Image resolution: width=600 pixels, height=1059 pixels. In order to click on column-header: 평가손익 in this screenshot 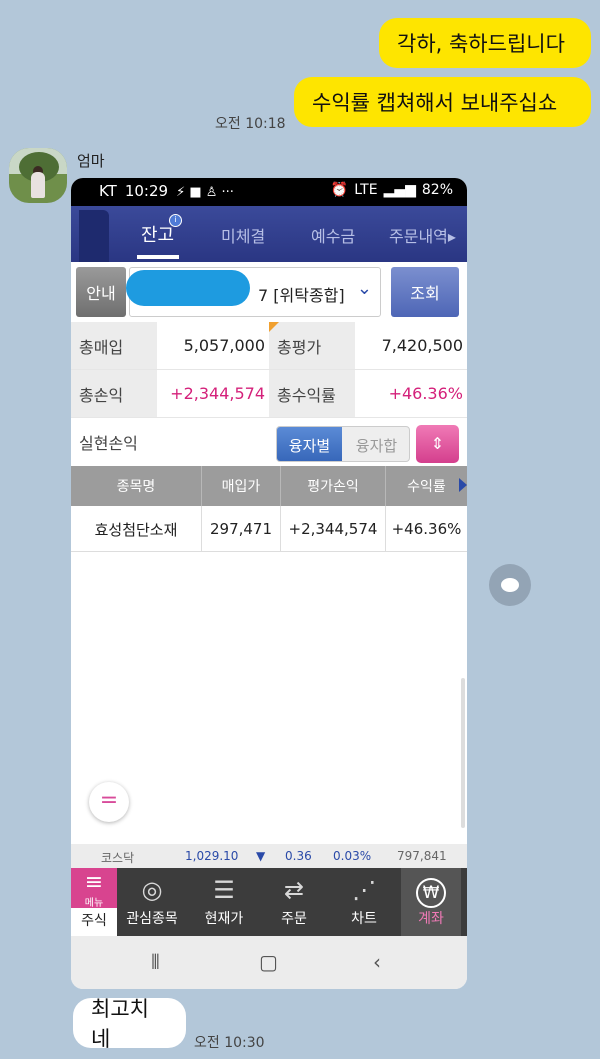, I will do `click(333, 486)`.